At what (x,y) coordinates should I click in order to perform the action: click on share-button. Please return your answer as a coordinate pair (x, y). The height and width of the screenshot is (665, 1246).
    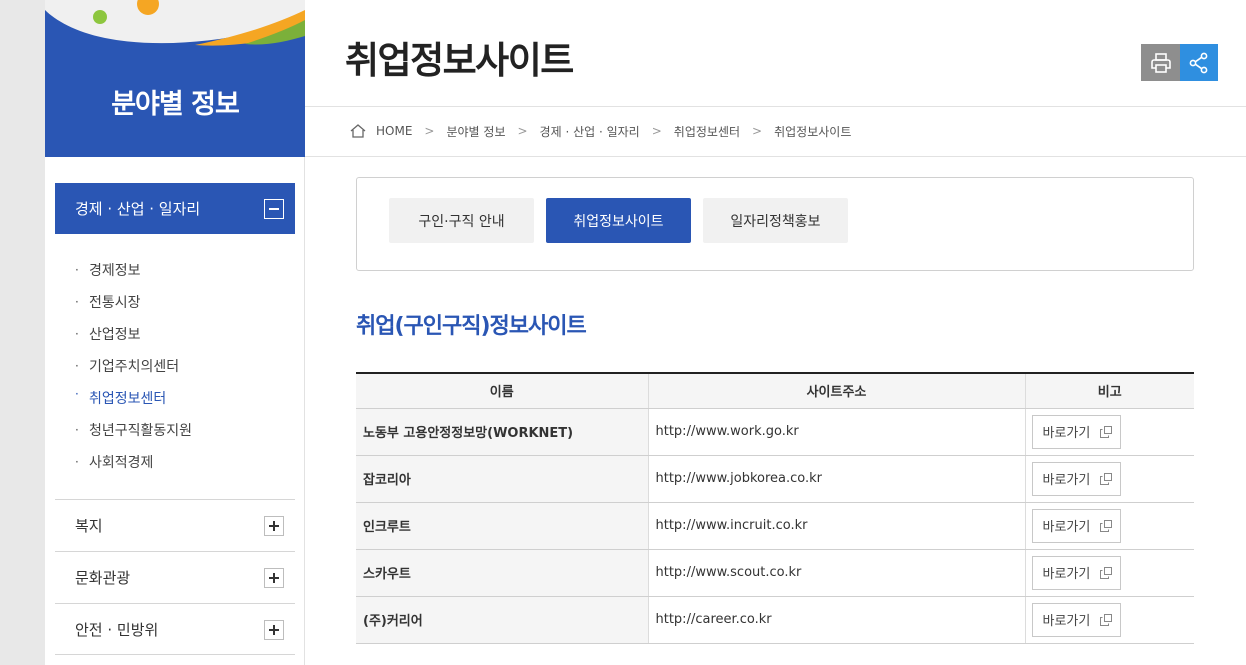
    Looking at the image, I should click on (1199, 62).